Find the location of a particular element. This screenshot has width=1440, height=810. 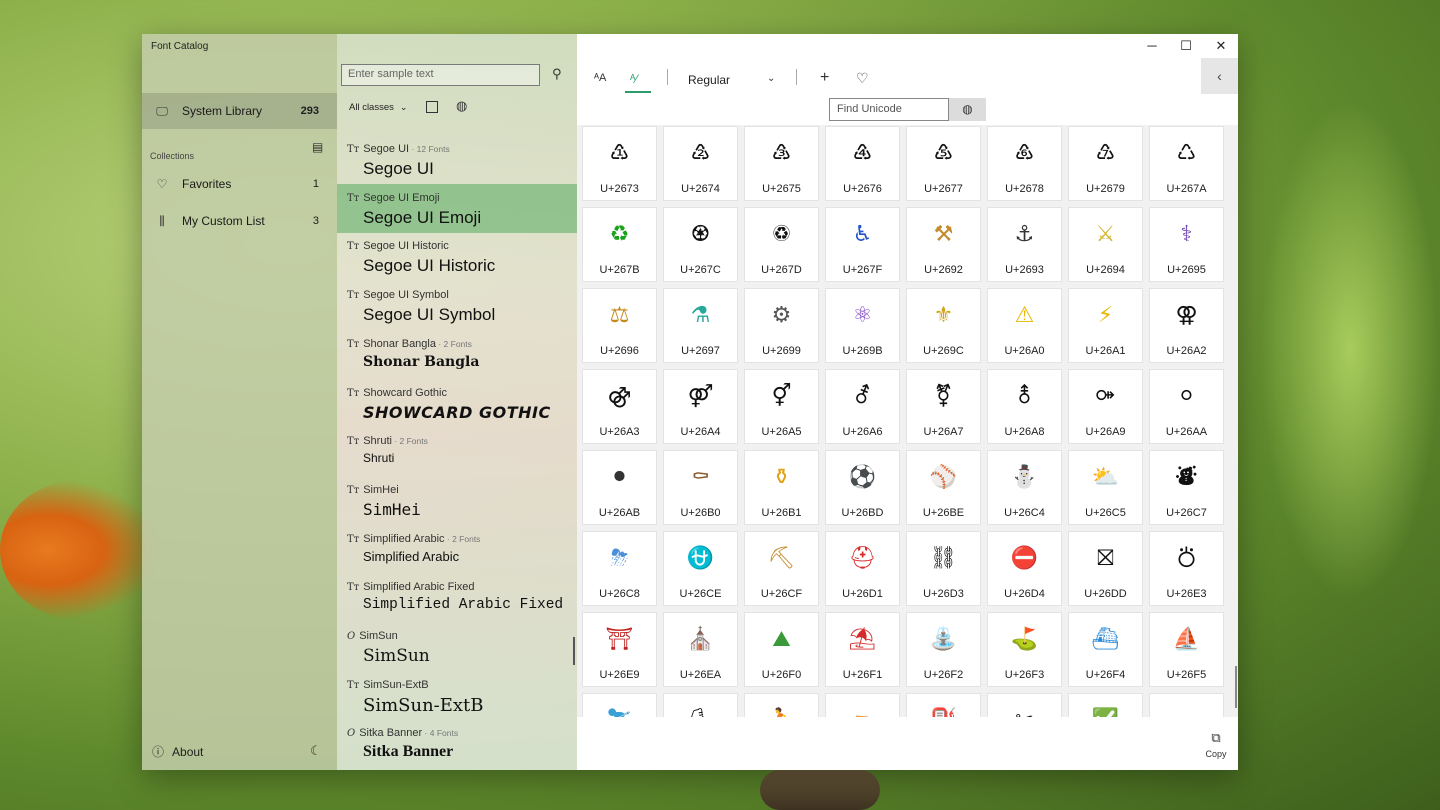

square-view-icon is located at coordinates (432, 107).